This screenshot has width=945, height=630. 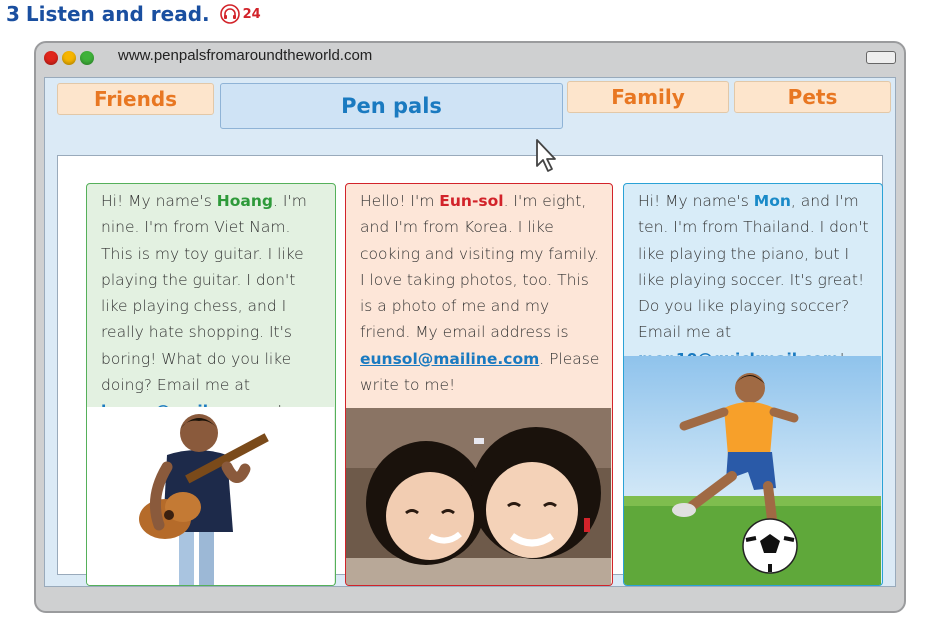 I want to click on window-resize-button, so click(x=881, y=57).